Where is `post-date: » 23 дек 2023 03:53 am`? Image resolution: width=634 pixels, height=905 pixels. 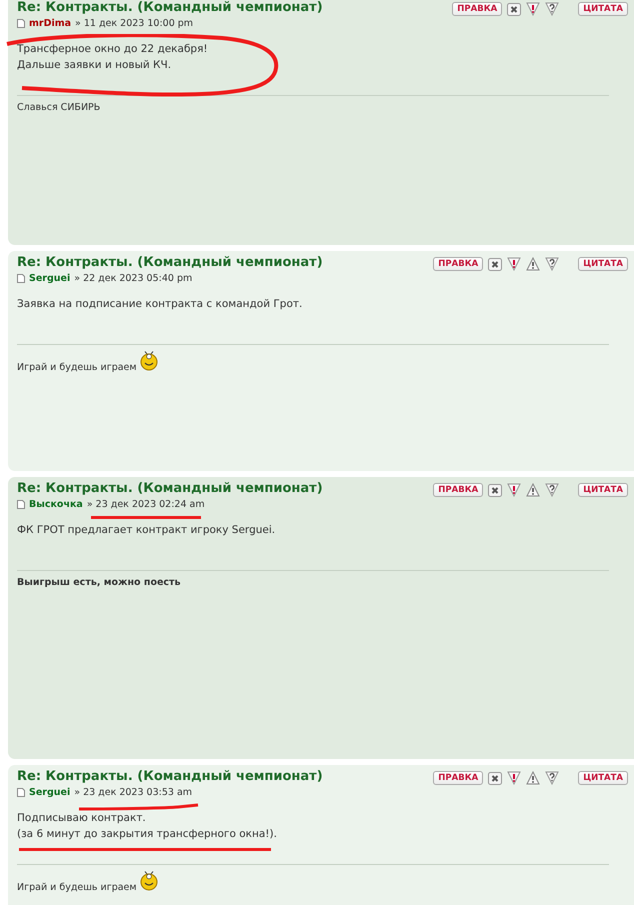 post-date: » 23 дек 2023 03:53 am is located at coordinates (133, 792).